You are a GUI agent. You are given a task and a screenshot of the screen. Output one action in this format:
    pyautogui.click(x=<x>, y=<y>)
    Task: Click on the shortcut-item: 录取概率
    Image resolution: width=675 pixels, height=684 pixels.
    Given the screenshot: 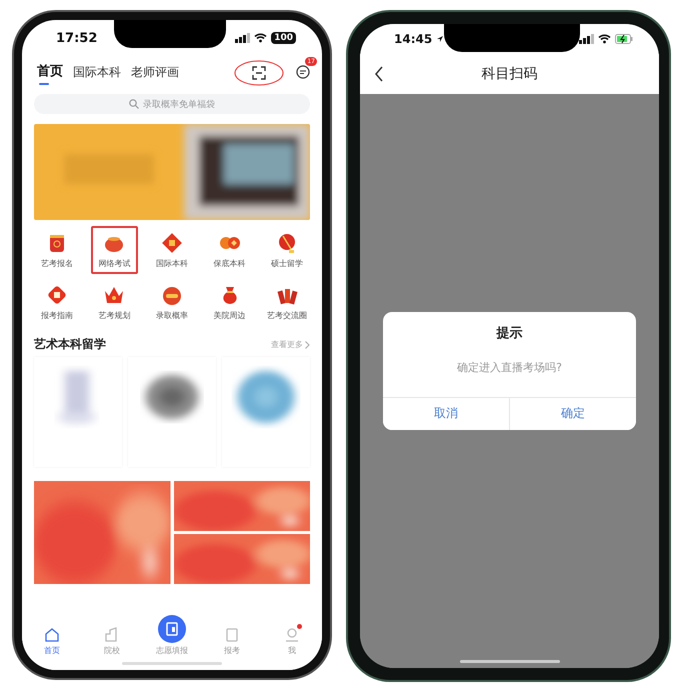 What is the action you would take?
    pyautogui.click(x=172, y=302)
    